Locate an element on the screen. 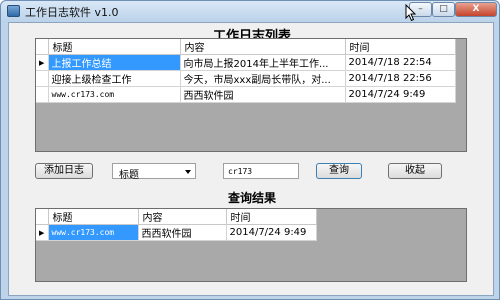  table-row: ▶ www.cr173.com 西西软件园 2014/7/24 9:49 is located at coordinates (176, 232).